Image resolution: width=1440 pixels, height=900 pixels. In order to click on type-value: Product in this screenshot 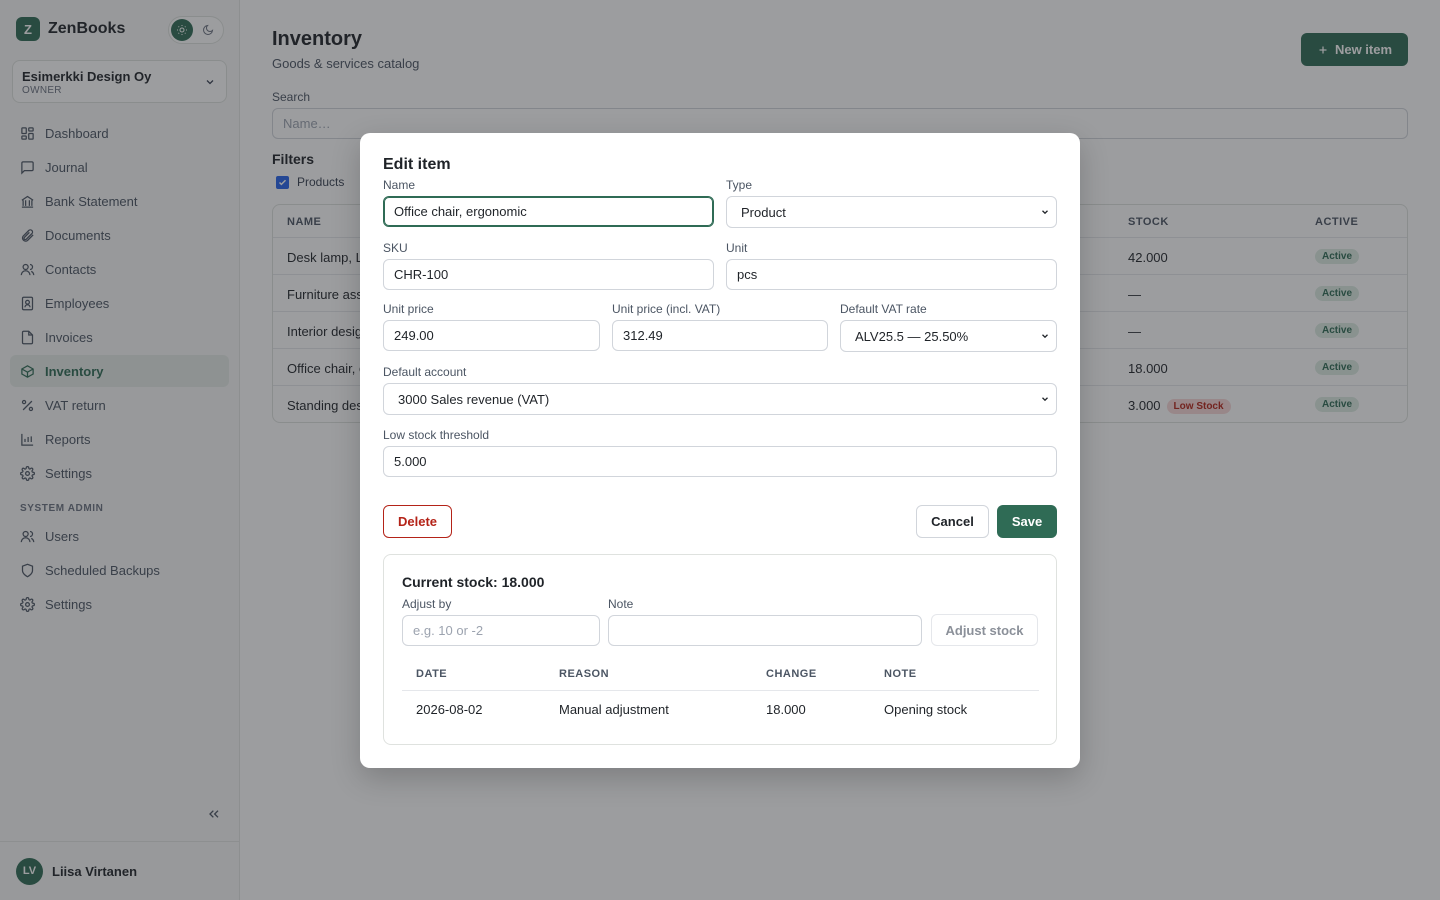, I will do `click(763, 212)`.